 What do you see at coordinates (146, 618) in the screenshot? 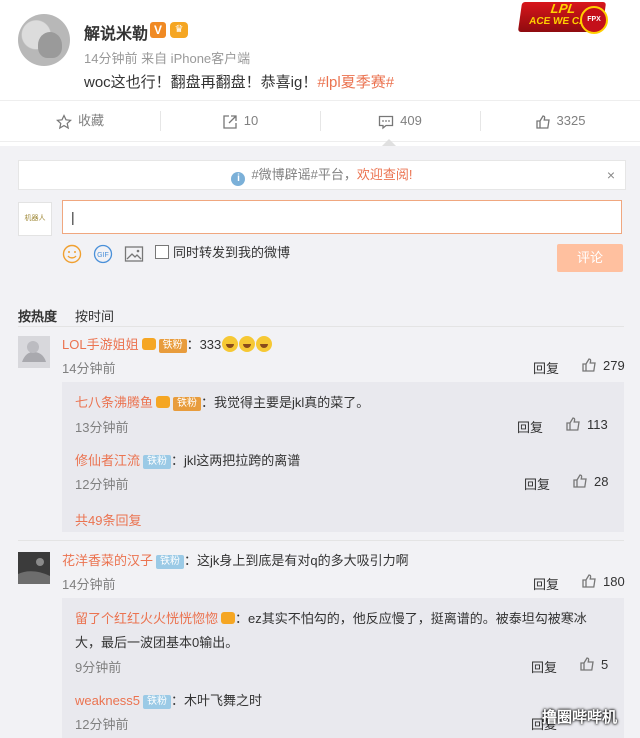
I see `replier-name: 留了个红红火火恍恍惚惚` at bounding box center [146, 618].